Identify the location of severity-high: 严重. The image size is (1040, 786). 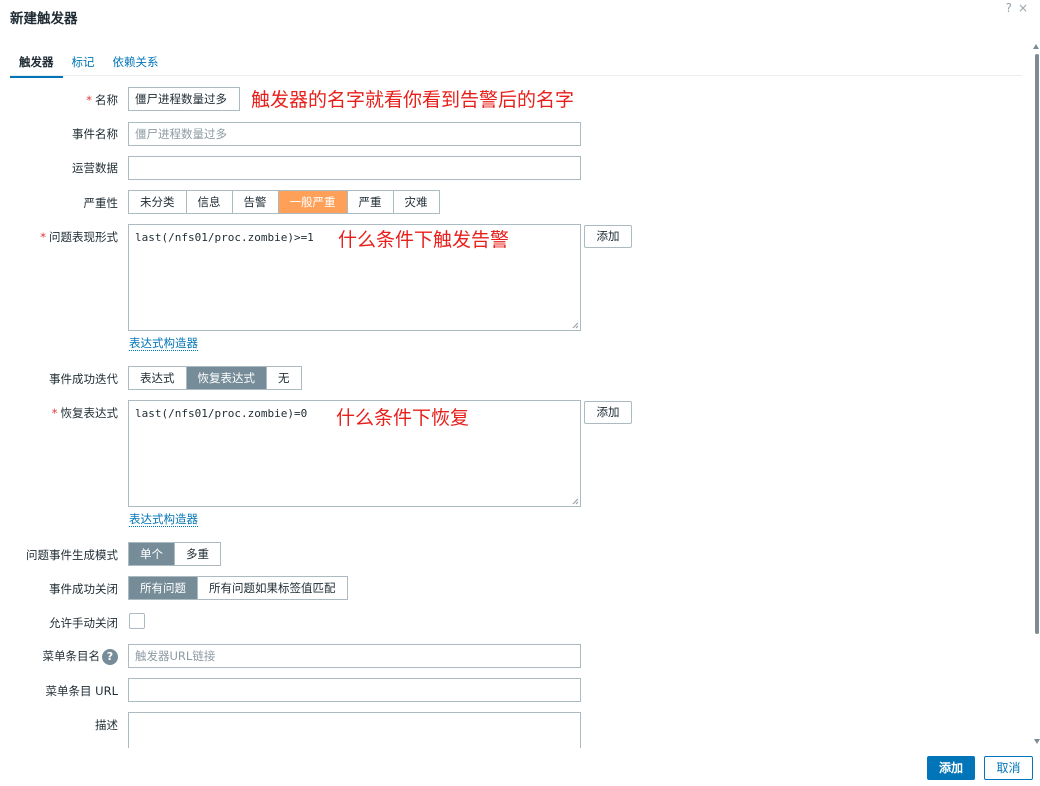
(371, 202).